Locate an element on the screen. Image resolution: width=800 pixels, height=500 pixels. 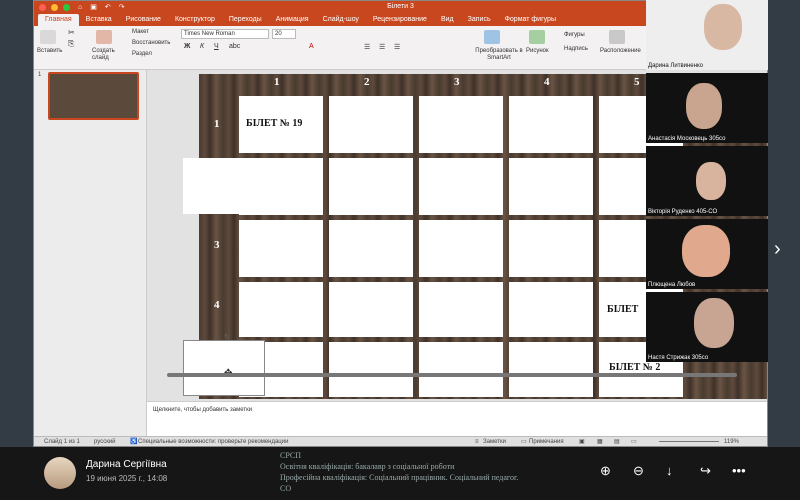
strikethrough-icon: abc is located at coordinates (234, 46).